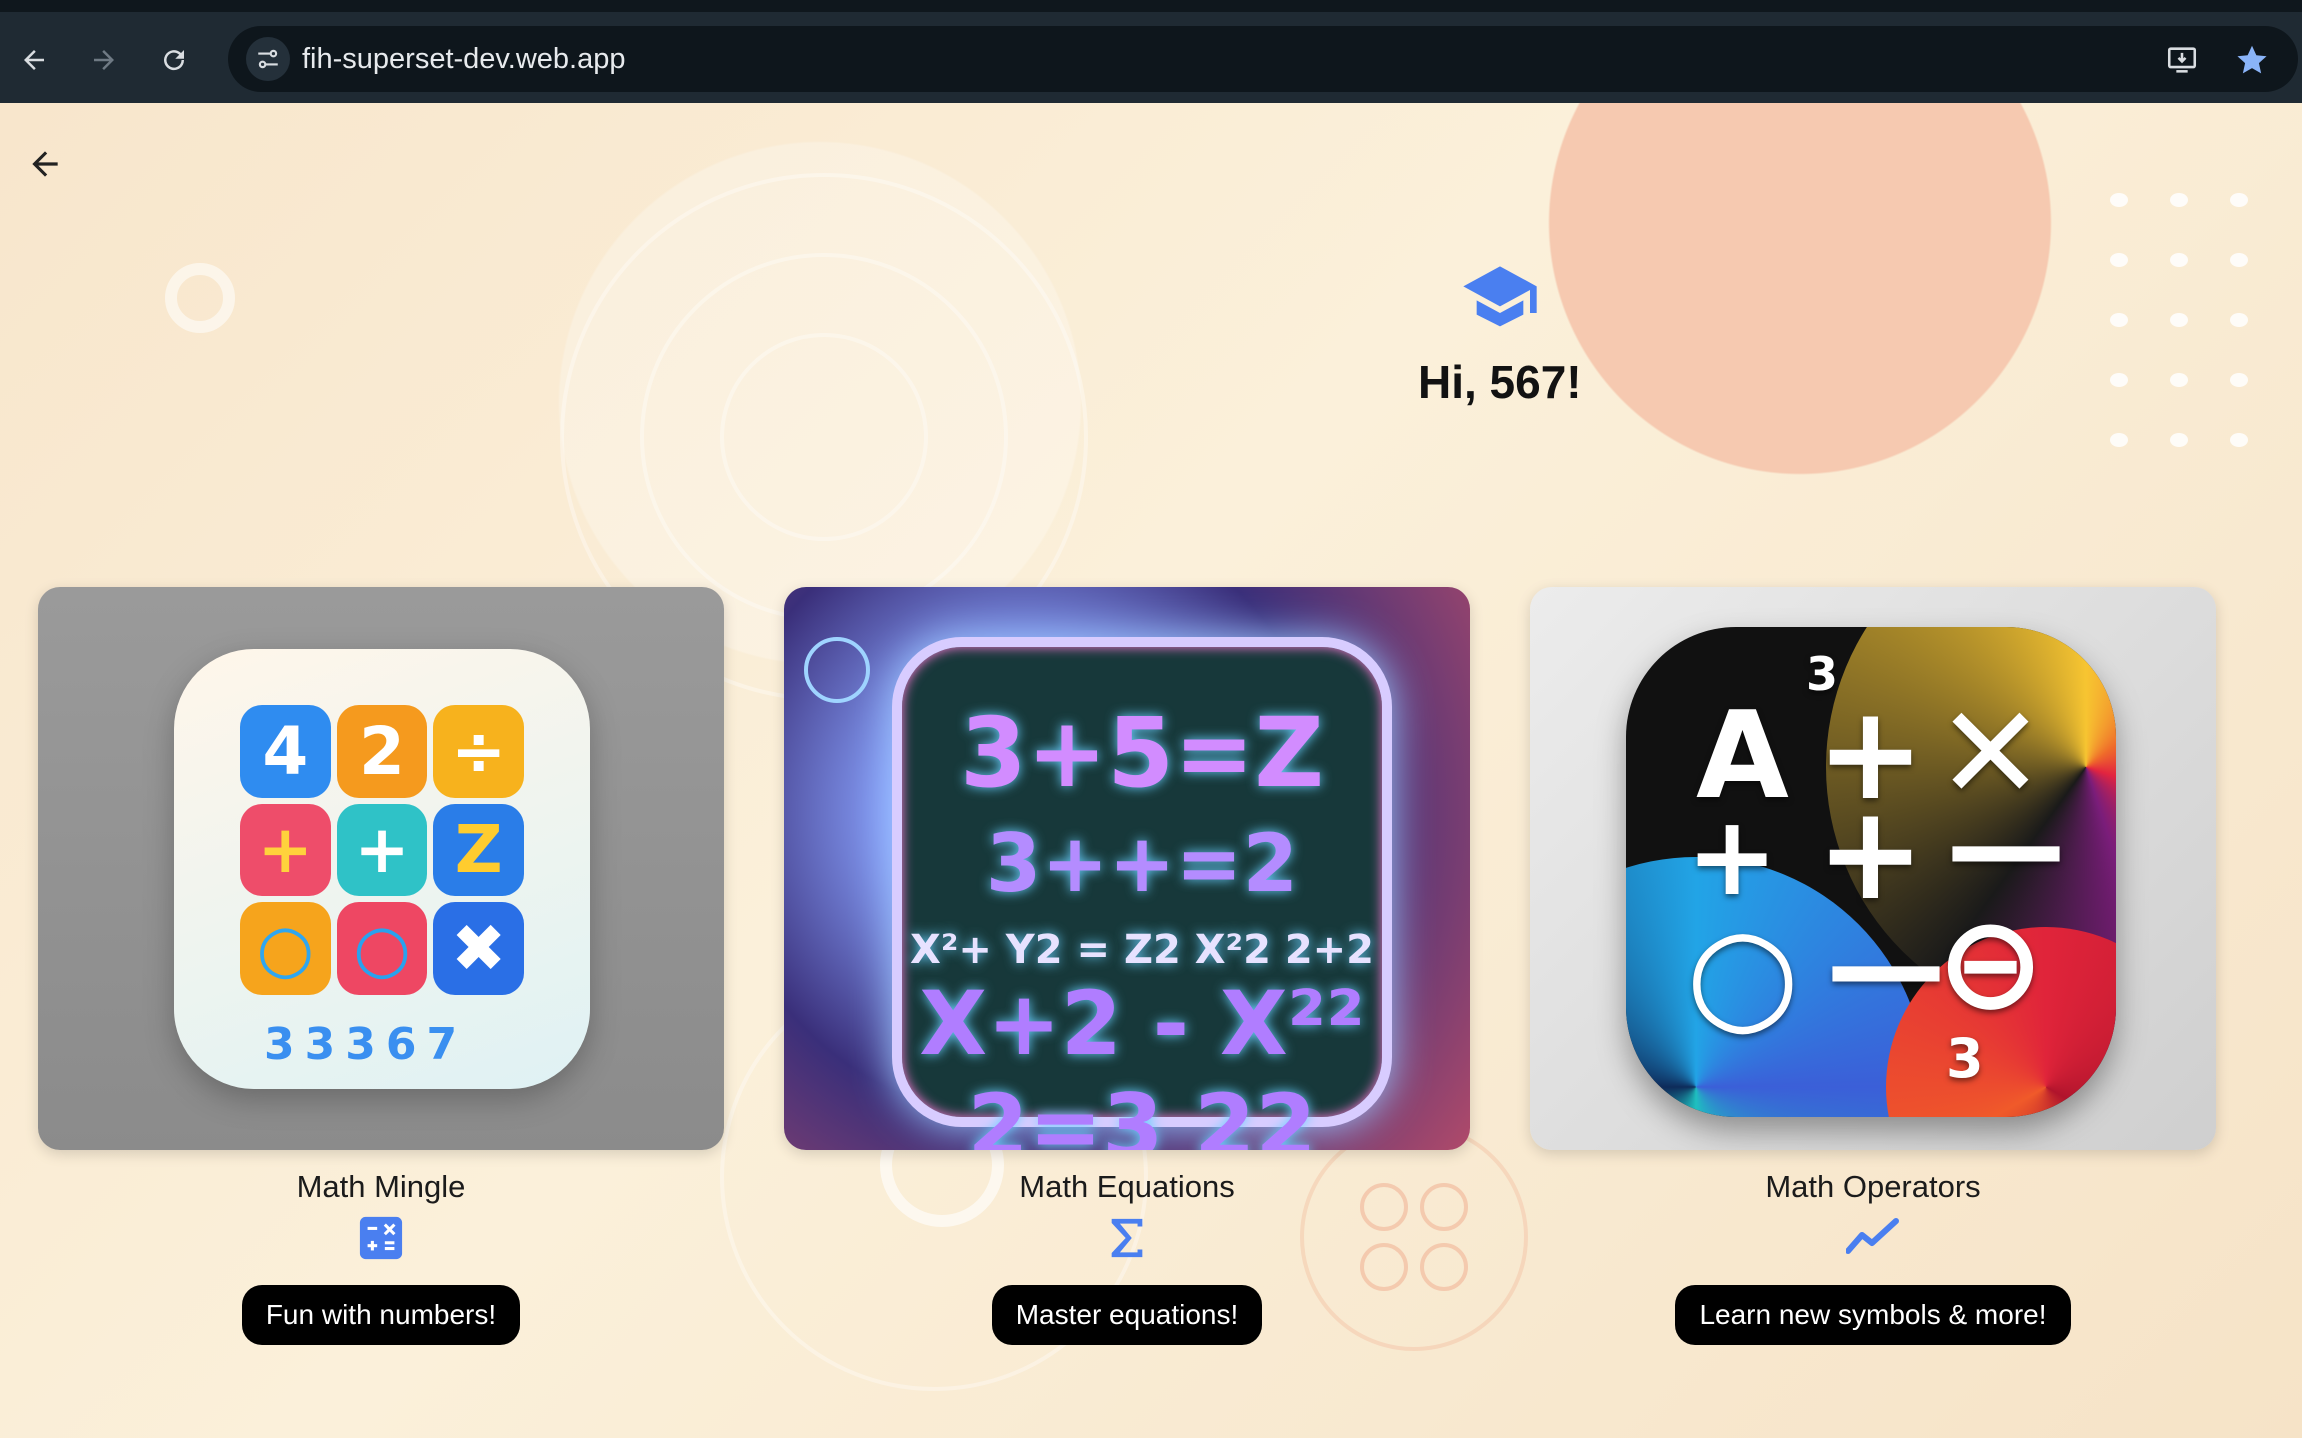 Image resolution: width=2302 pixels, height=1438 pixels. I want to click on greeting-heading: Hi, 567!, so click(1500, 382).